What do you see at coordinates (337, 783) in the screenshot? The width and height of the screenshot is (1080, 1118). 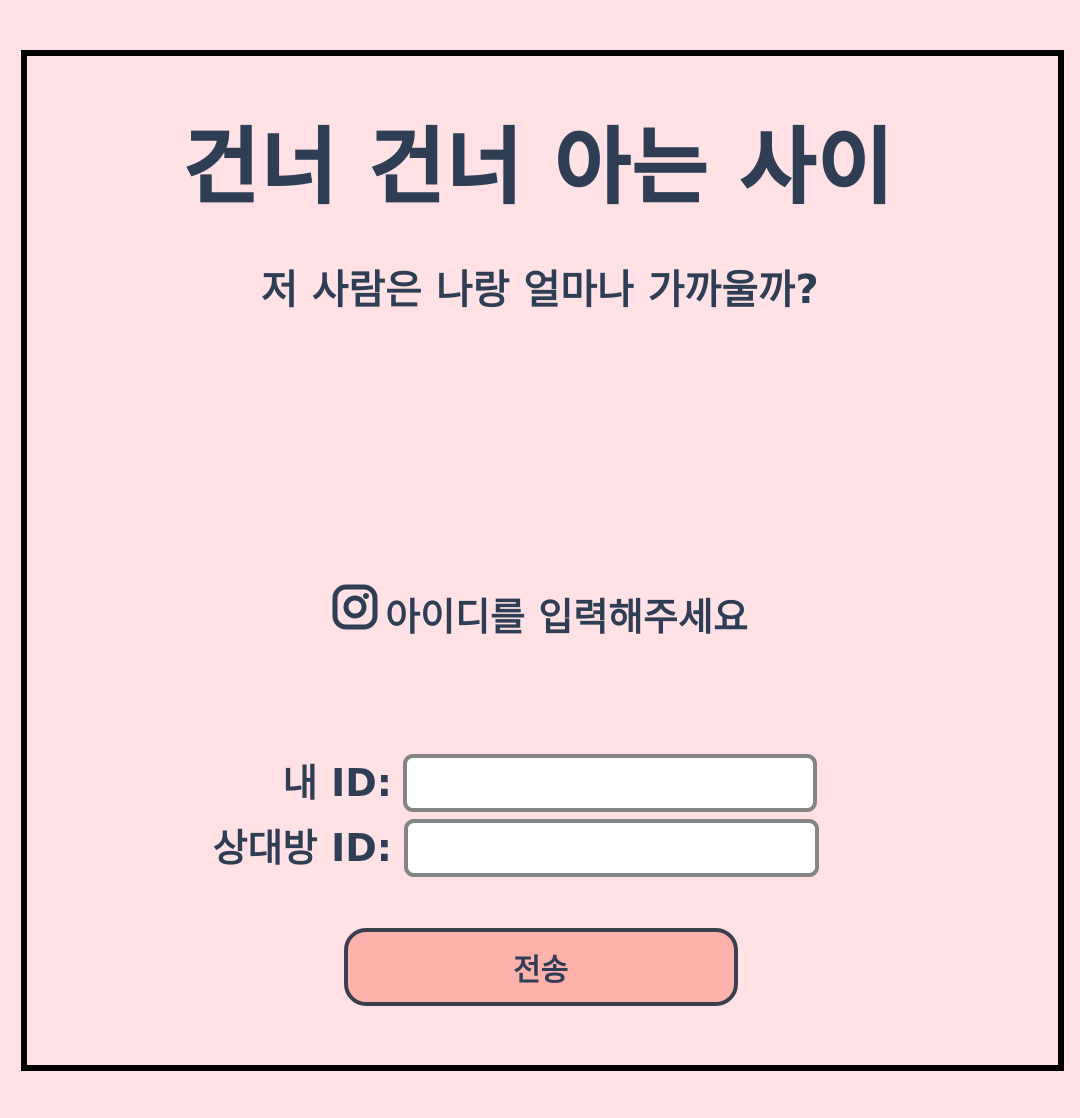 I see `my-id-label: 내 ID:` at bounding box center [337, 783].